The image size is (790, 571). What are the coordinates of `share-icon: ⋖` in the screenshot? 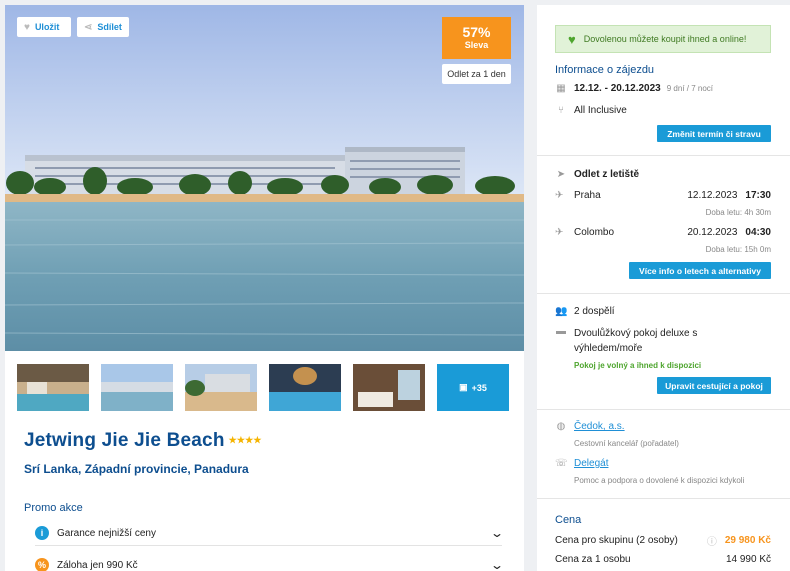 It's located at (88, 27).